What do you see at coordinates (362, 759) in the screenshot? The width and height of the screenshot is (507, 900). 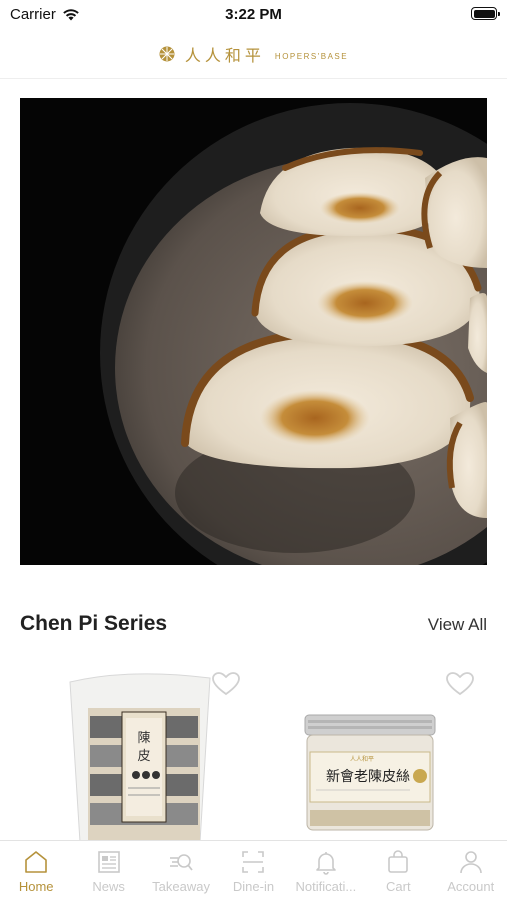 I see `svg-text: 人人和平` at bounding box center [362, 759].